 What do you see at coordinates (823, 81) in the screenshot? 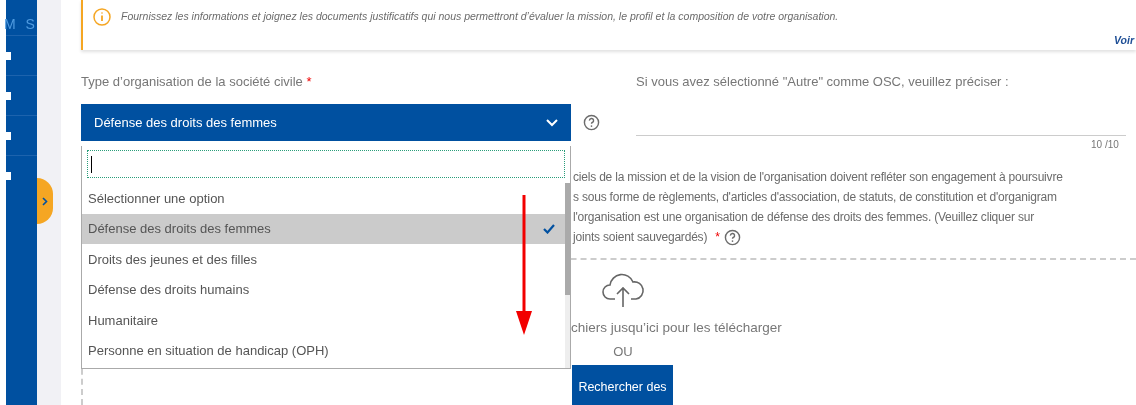
I see `field-label: Si vous avez sélectionné "Autre" comme OSC, veuillez préciser :` at bounding box center [823, 81].